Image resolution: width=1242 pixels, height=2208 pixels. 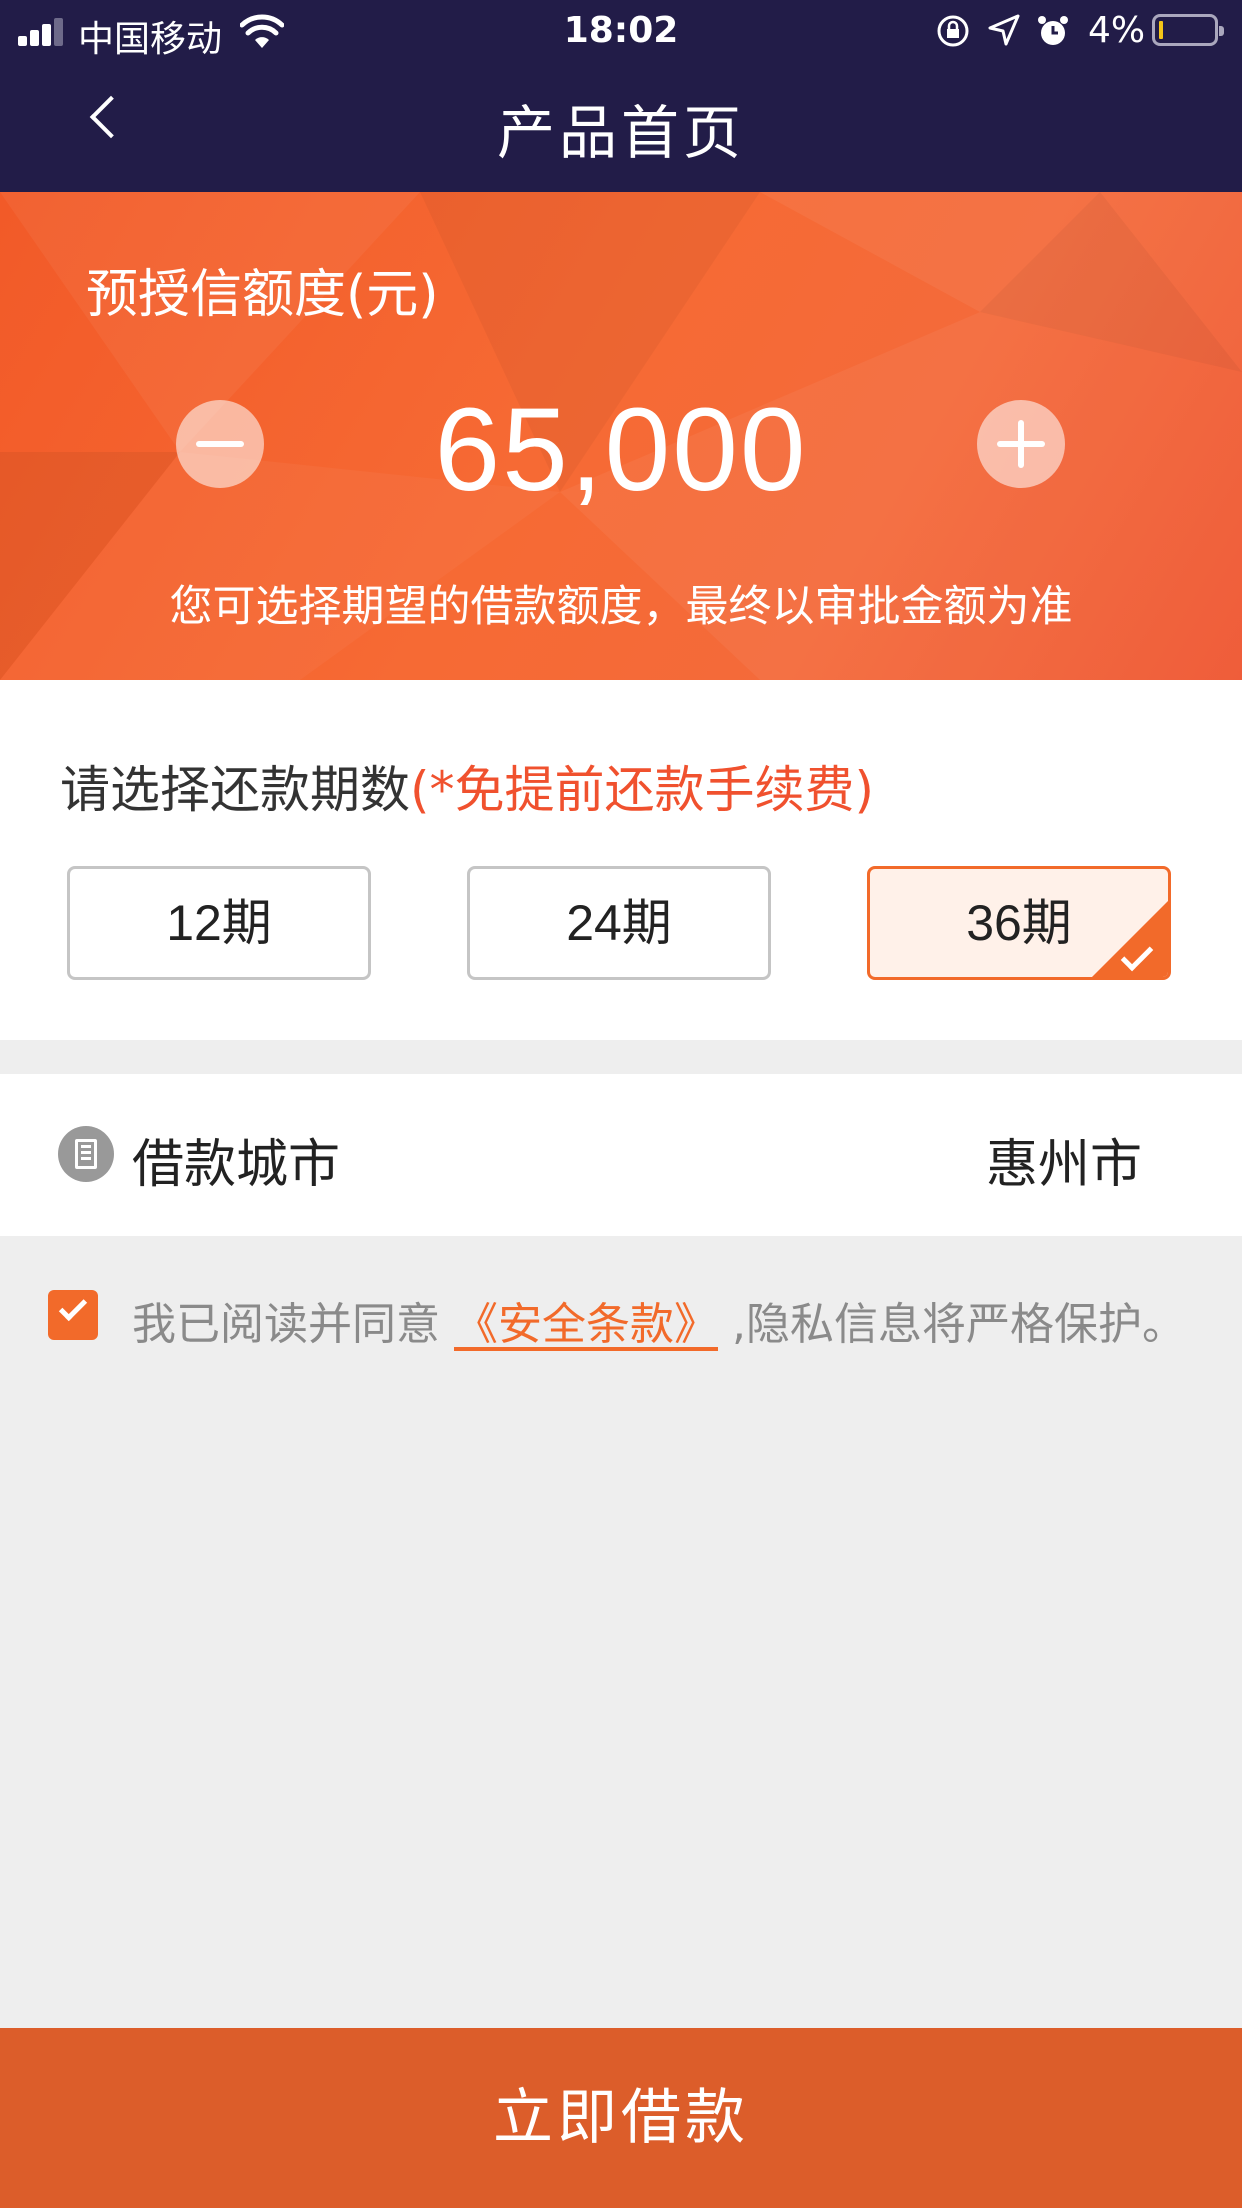 What do you see at coordinates (621, 31) in the screenshot?
I see `status-bar: 中国移动 18:02 4%` at bounding box center [621, 31].